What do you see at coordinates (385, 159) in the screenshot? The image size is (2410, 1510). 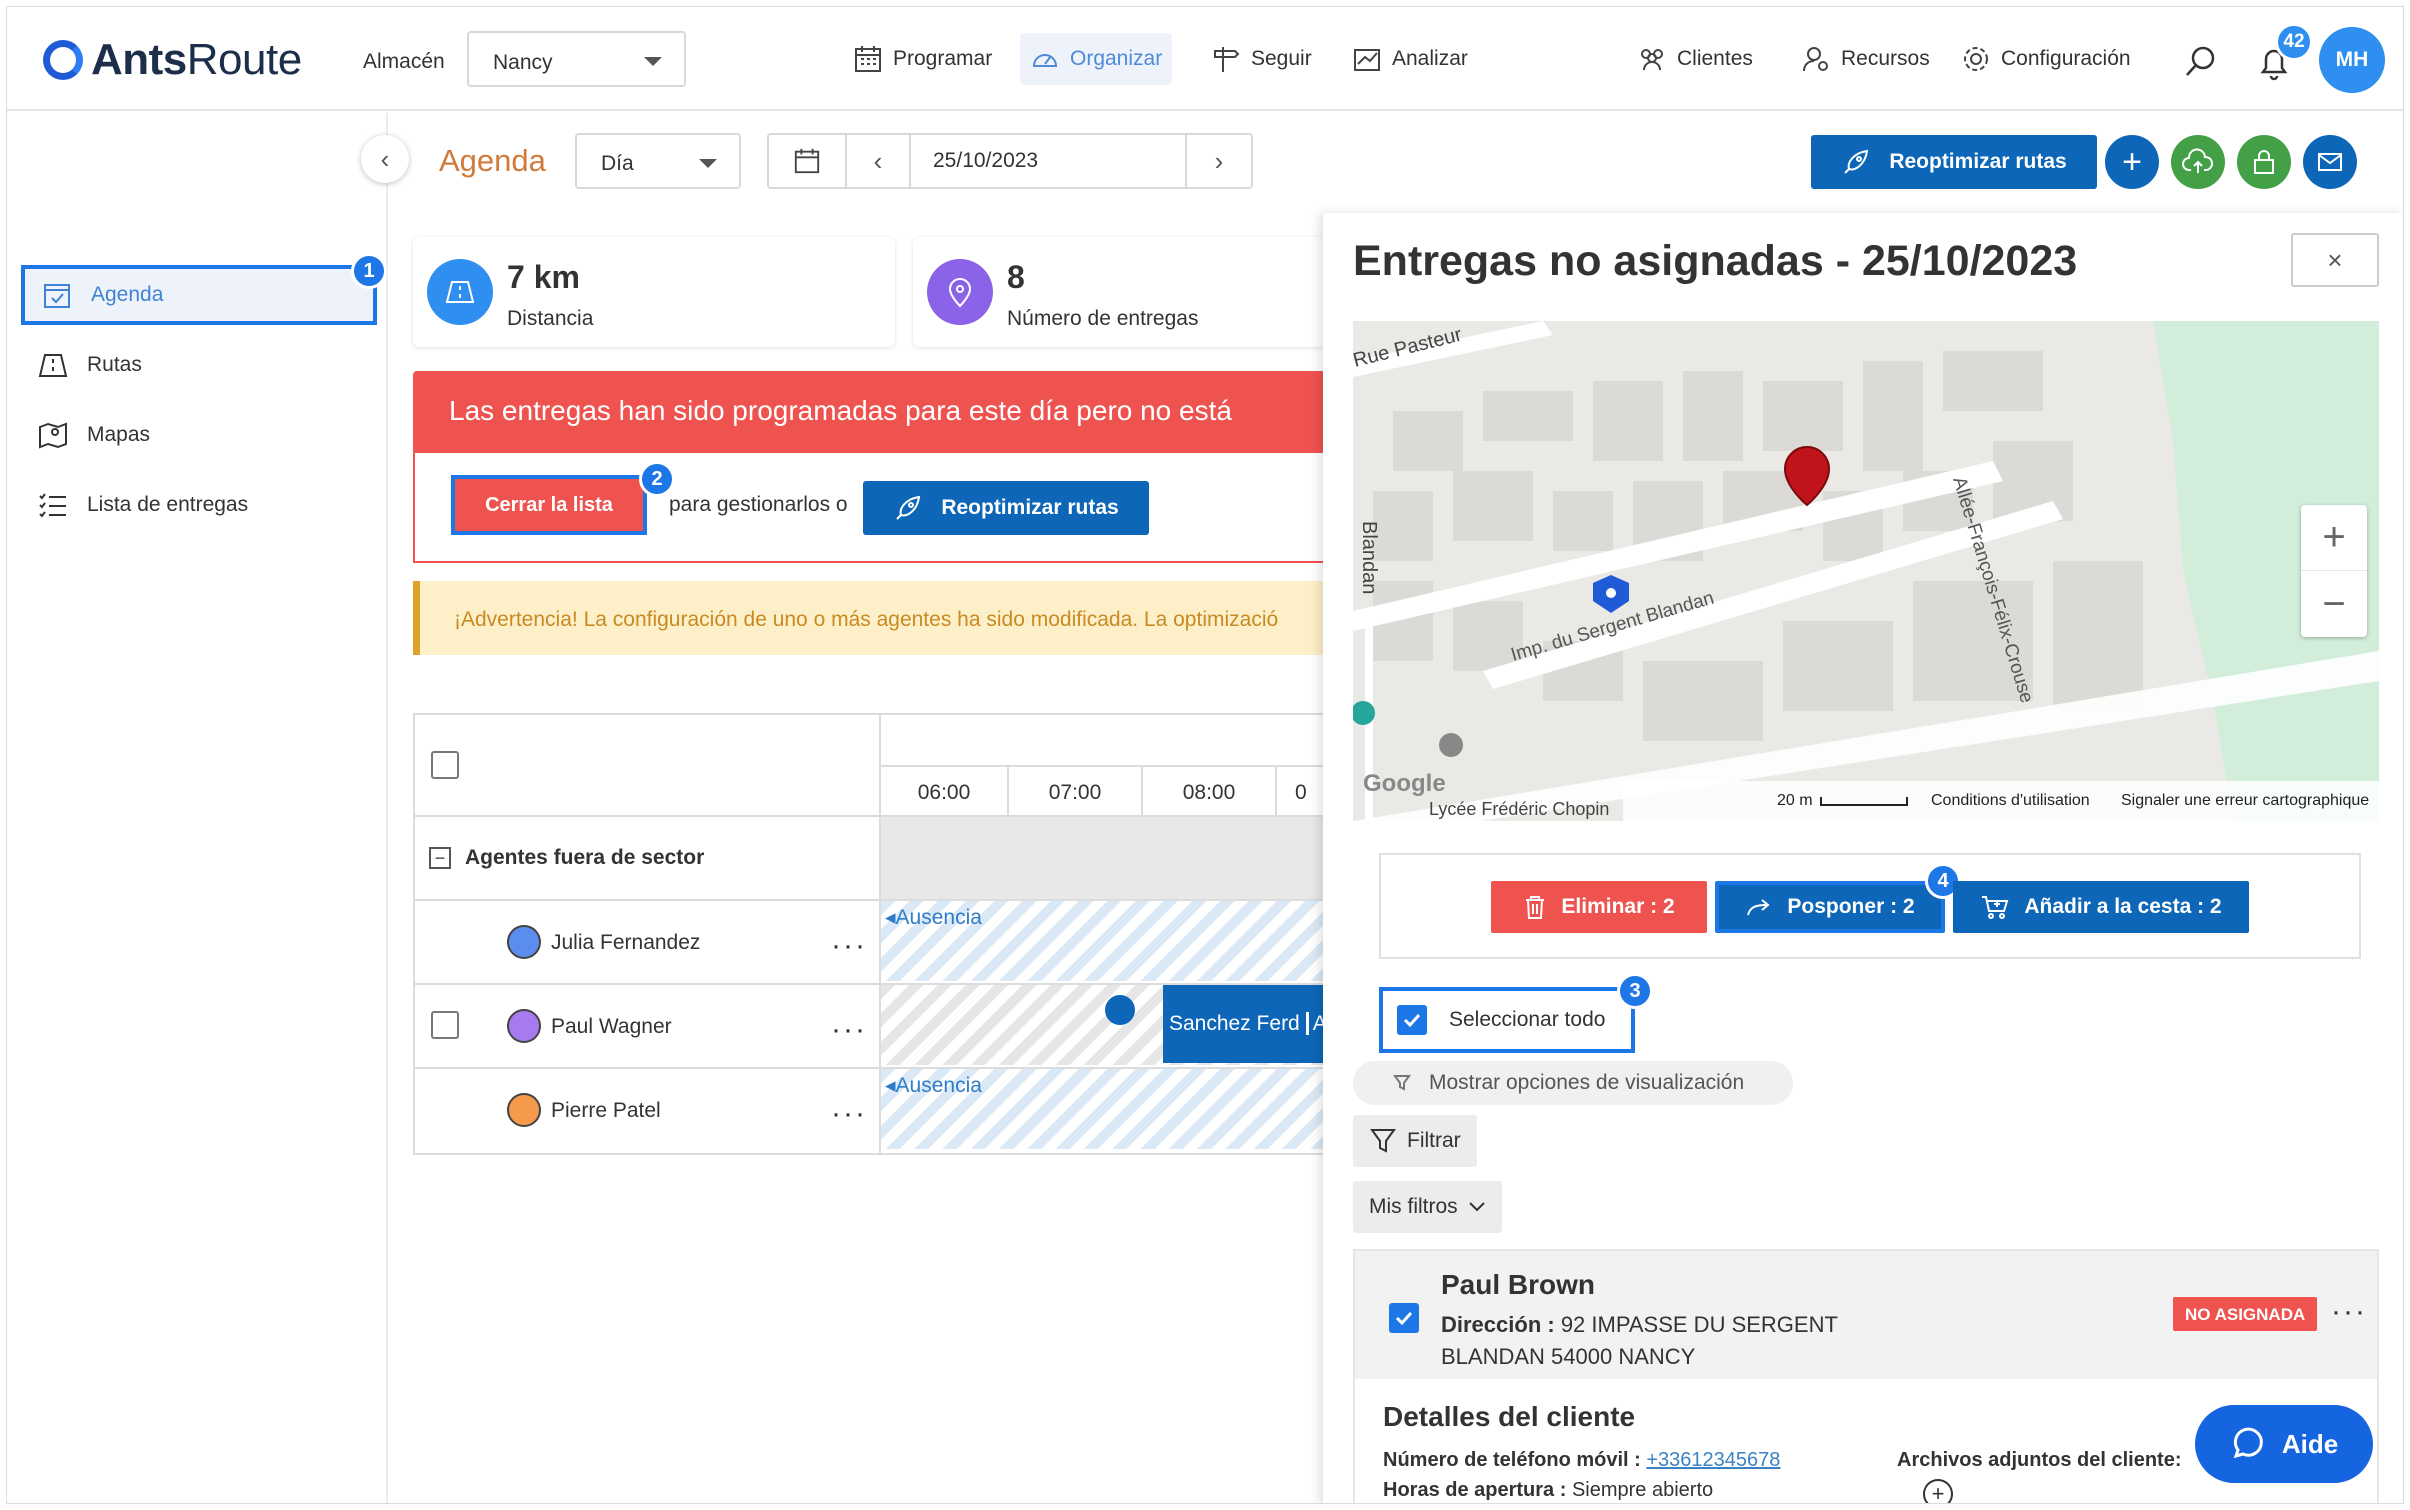 I see `collapse-sidebar-button: ‹` at bounding box center [385, 159].